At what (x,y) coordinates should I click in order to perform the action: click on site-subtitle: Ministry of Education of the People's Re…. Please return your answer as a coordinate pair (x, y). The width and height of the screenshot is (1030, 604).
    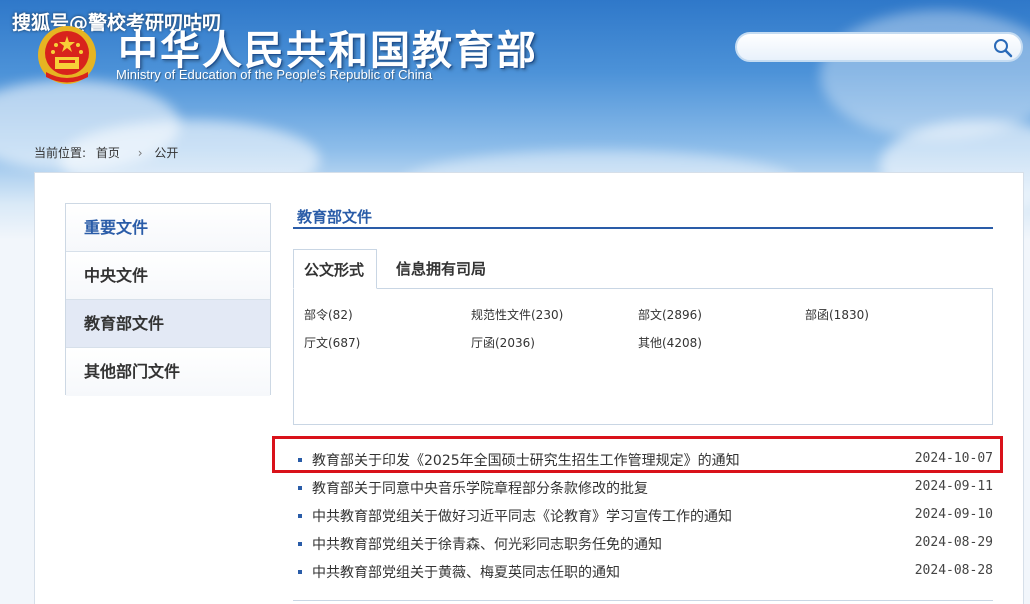
    Looking at the image, I should click on (274, 74).